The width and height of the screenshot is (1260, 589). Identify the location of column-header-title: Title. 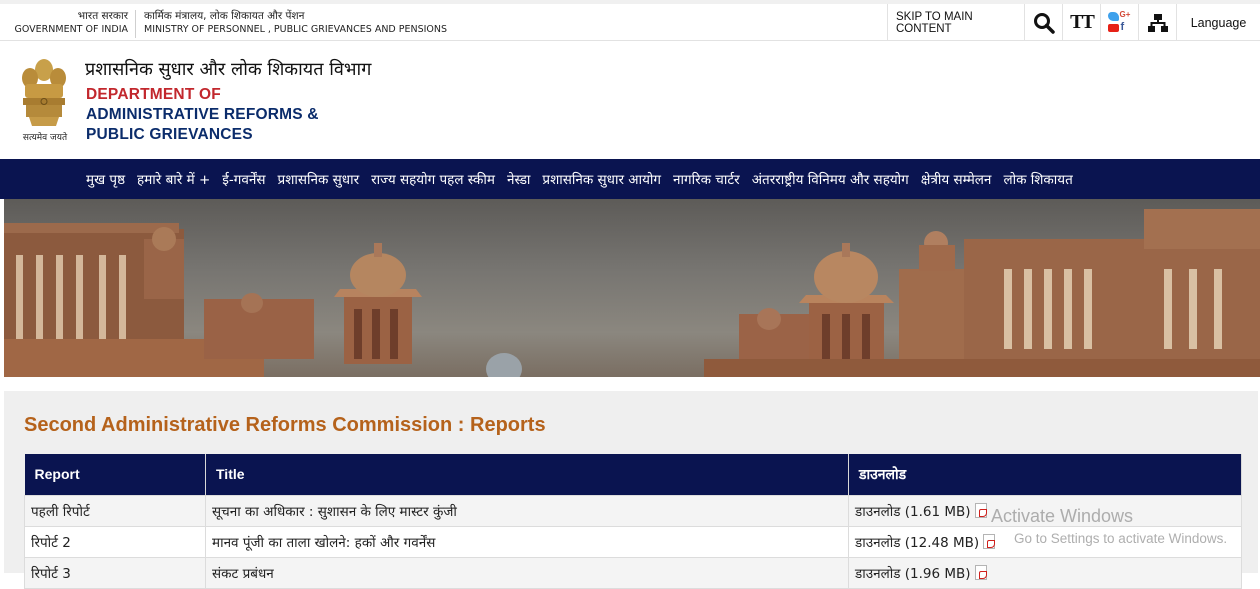
(527, 474).